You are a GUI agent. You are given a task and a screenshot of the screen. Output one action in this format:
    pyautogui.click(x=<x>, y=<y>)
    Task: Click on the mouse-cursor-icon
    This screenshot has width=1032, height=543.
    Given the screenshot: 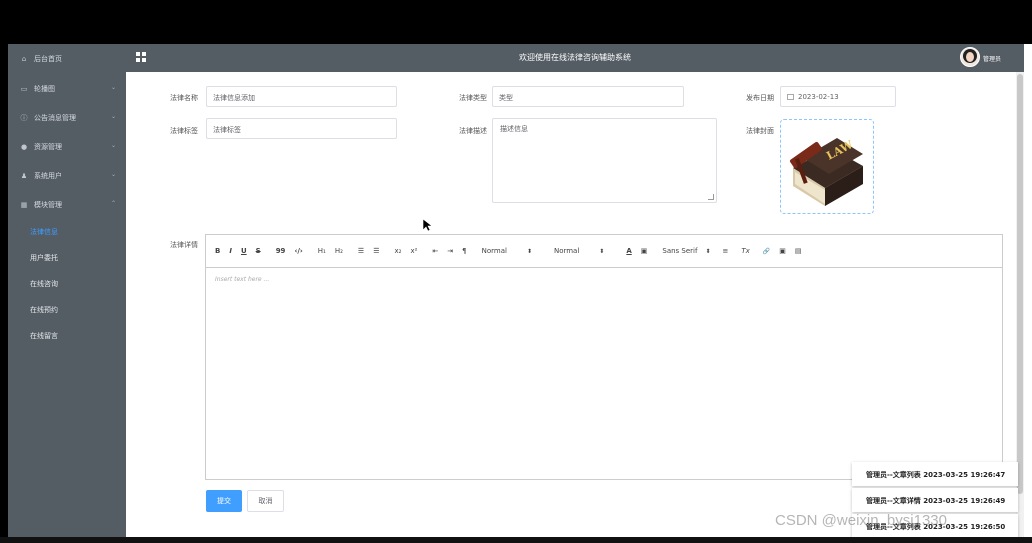 What is the action you would take?
    pyautogui.click(x=427, y=225)
    